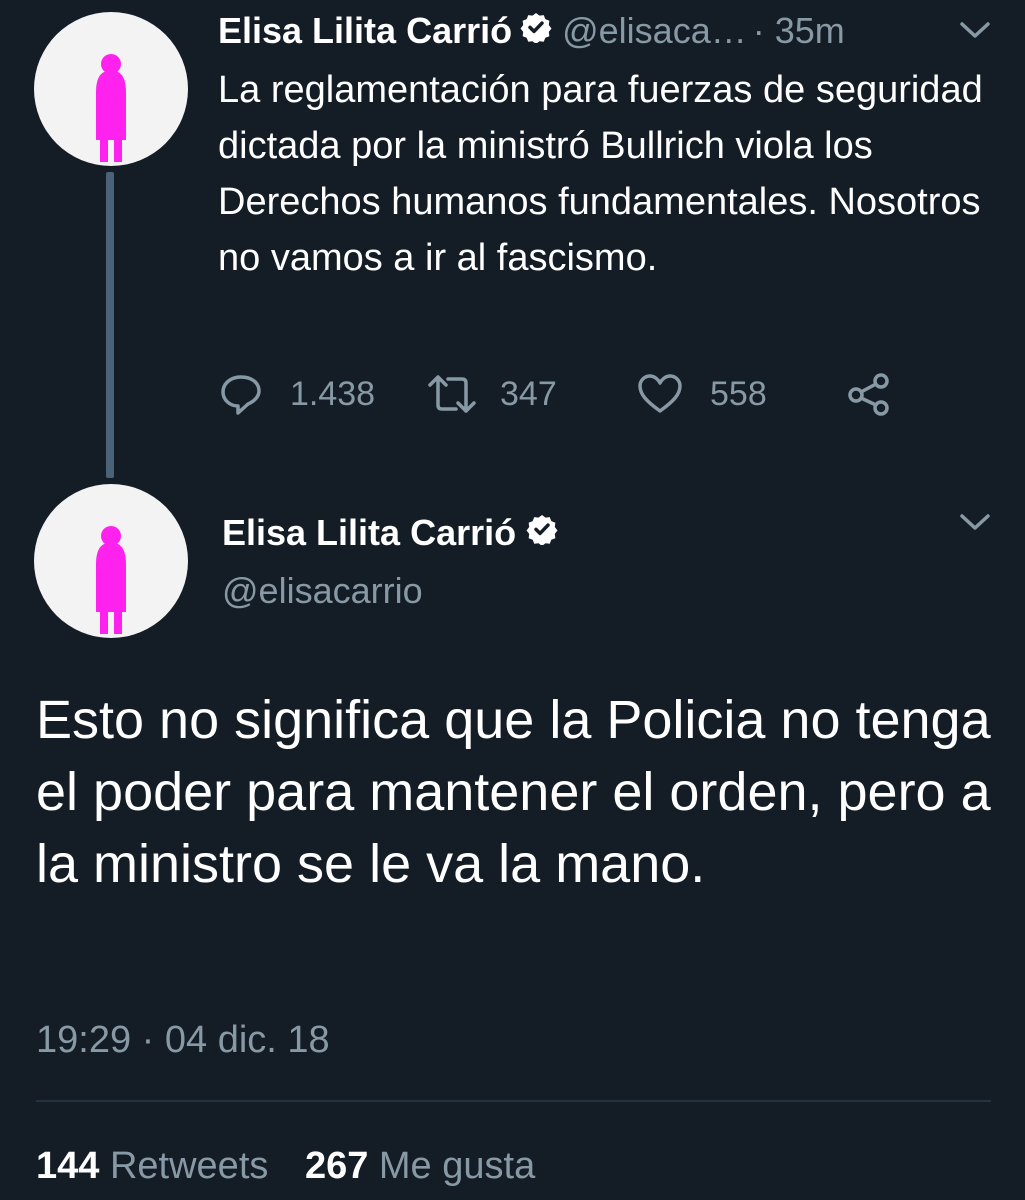 This screenshot has height=1200, width=1025. Describe the element at coordinates (183, 1040) in the screenshot. I see `tweet-timestamp: 19:29 · 04 dic. 18` at that location.